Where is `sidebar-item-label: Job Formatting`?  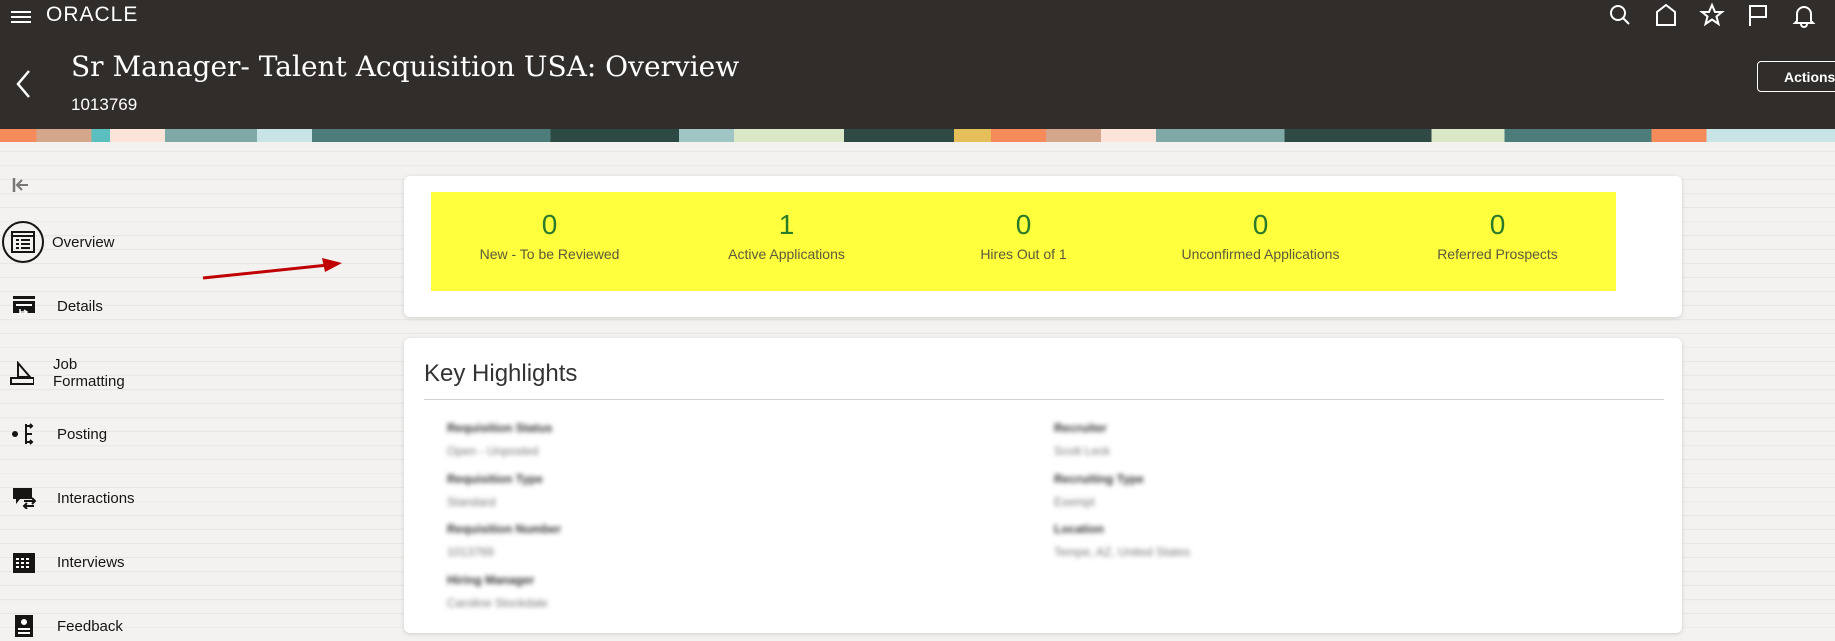 sidebar-item-label: Job Formatting is located at coordinates (89, 373).